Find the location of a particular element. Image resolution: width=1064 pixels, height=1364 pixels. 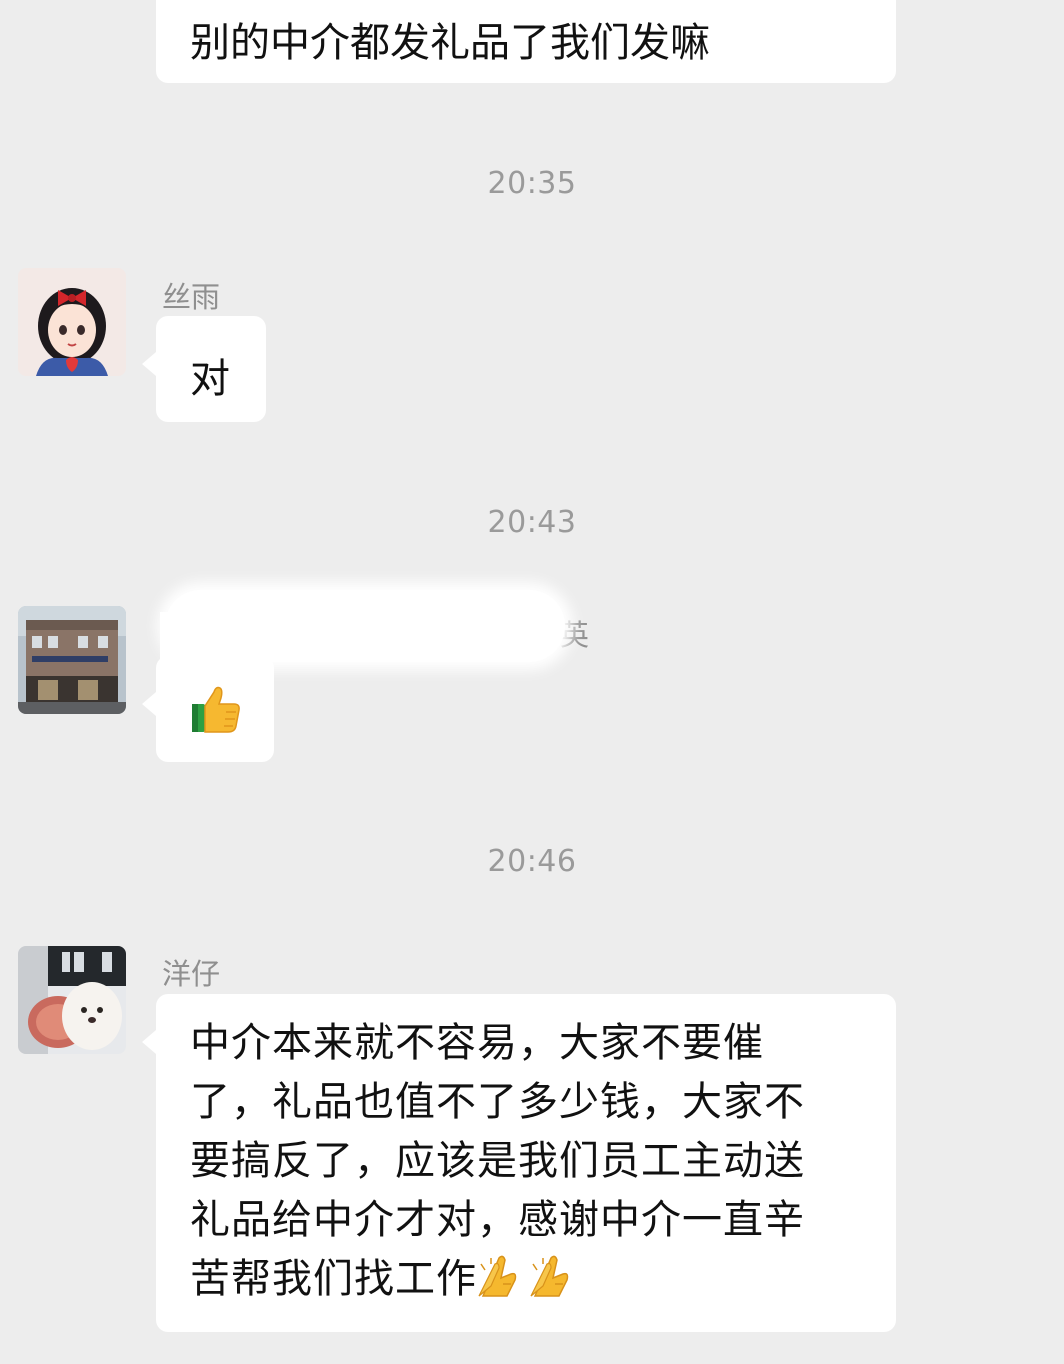

sender-name: 丝雨 is located at coordinates (191, 297).